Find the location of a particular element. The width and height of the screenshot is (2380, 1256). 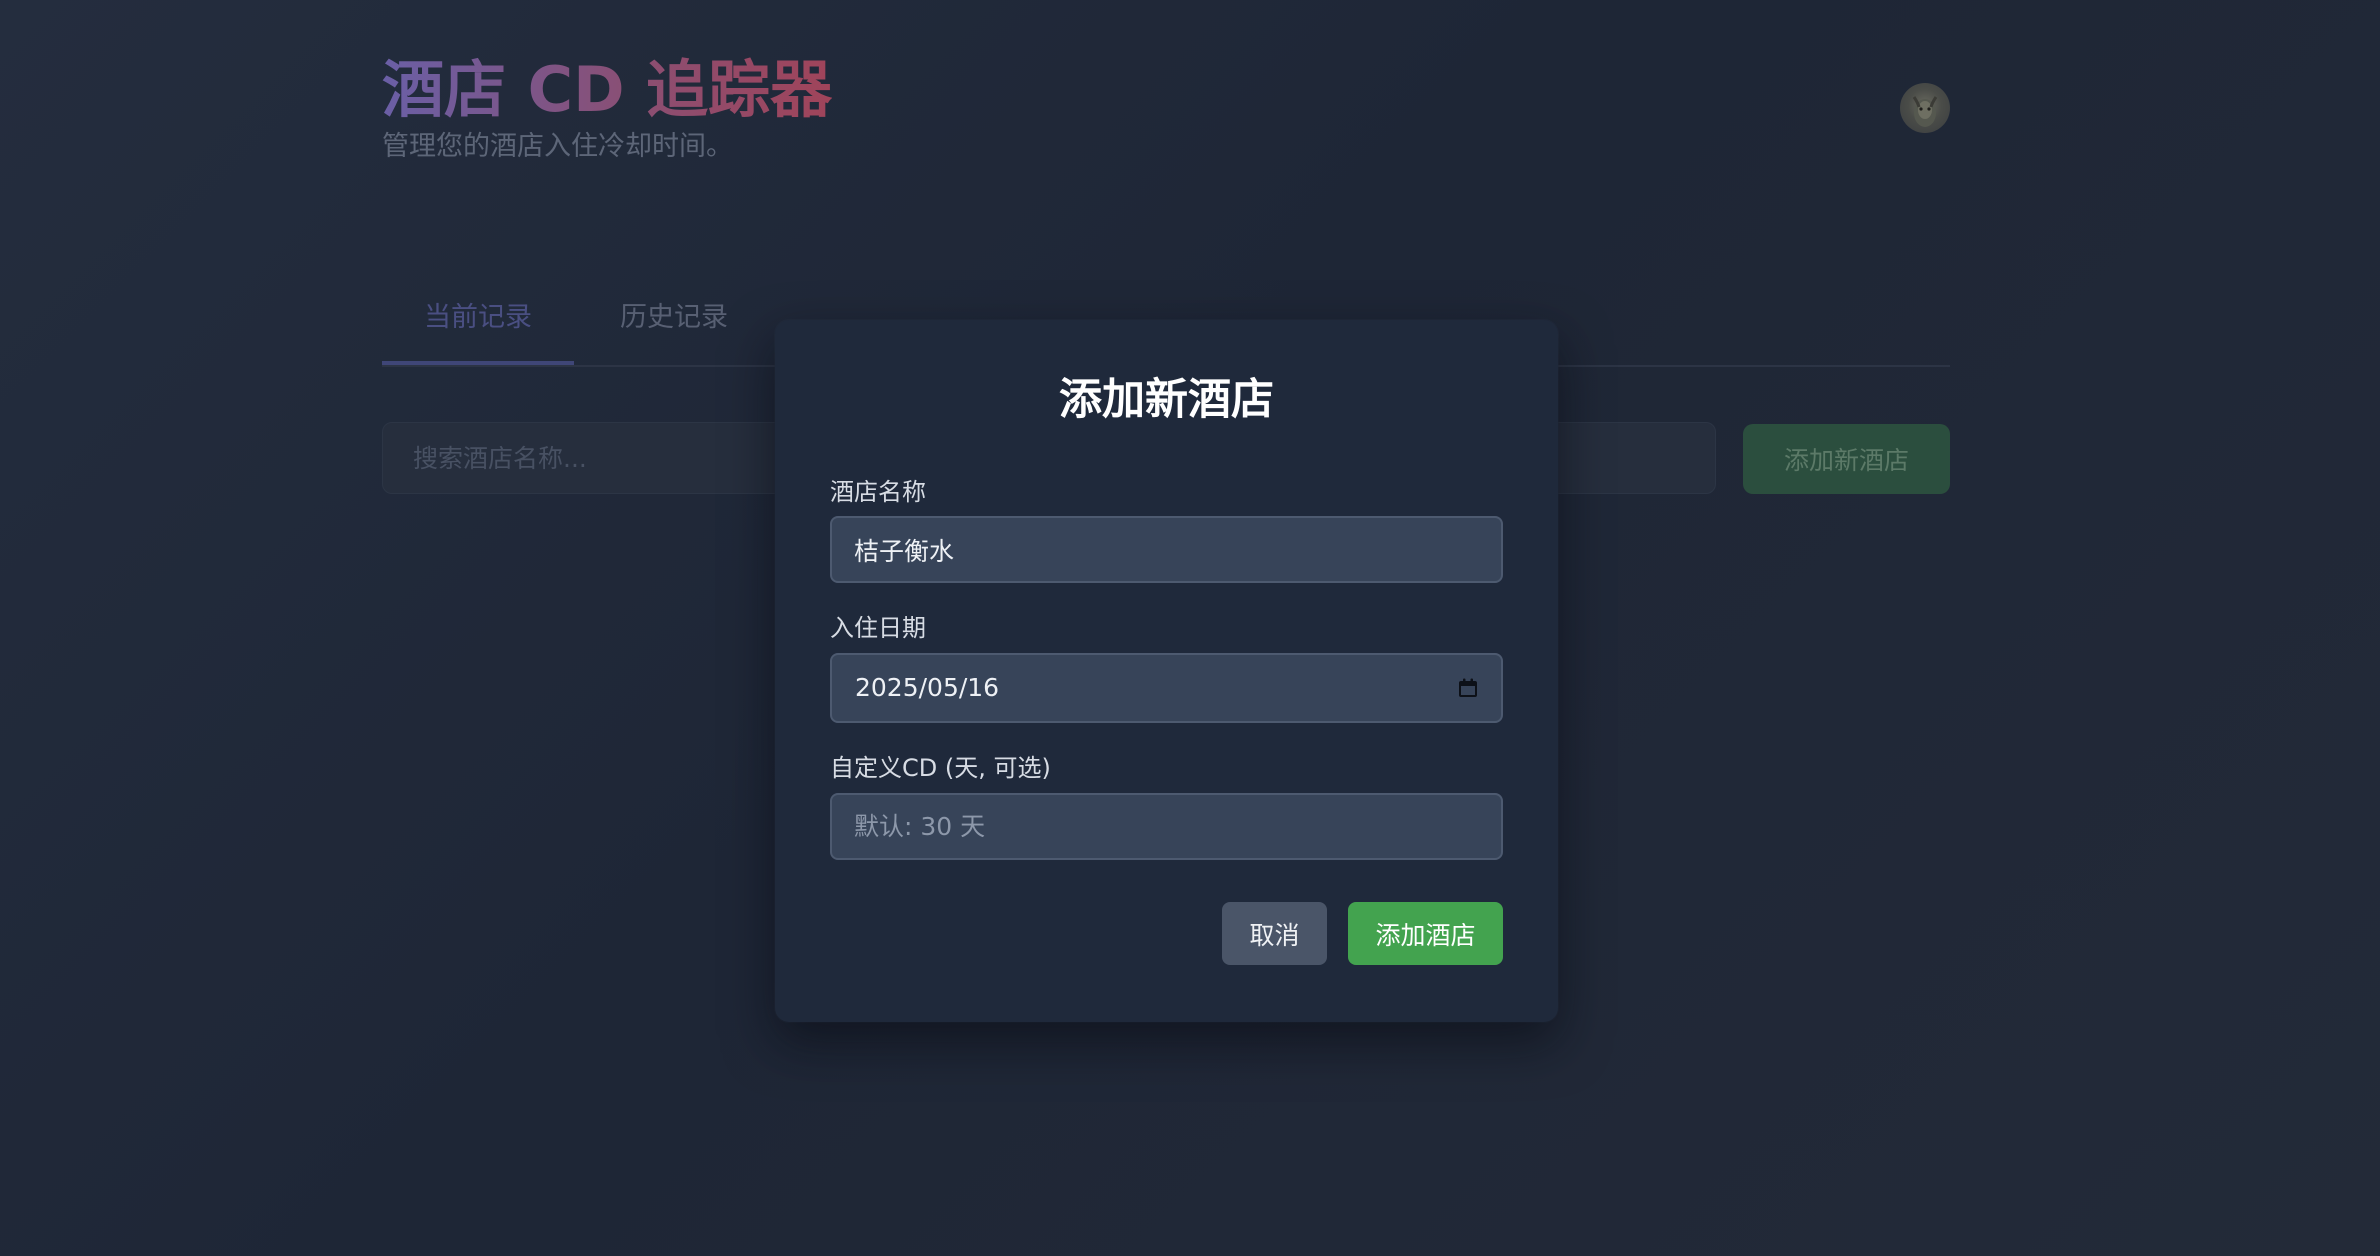

custom-cd-input is located at coordinates (1166, 826).